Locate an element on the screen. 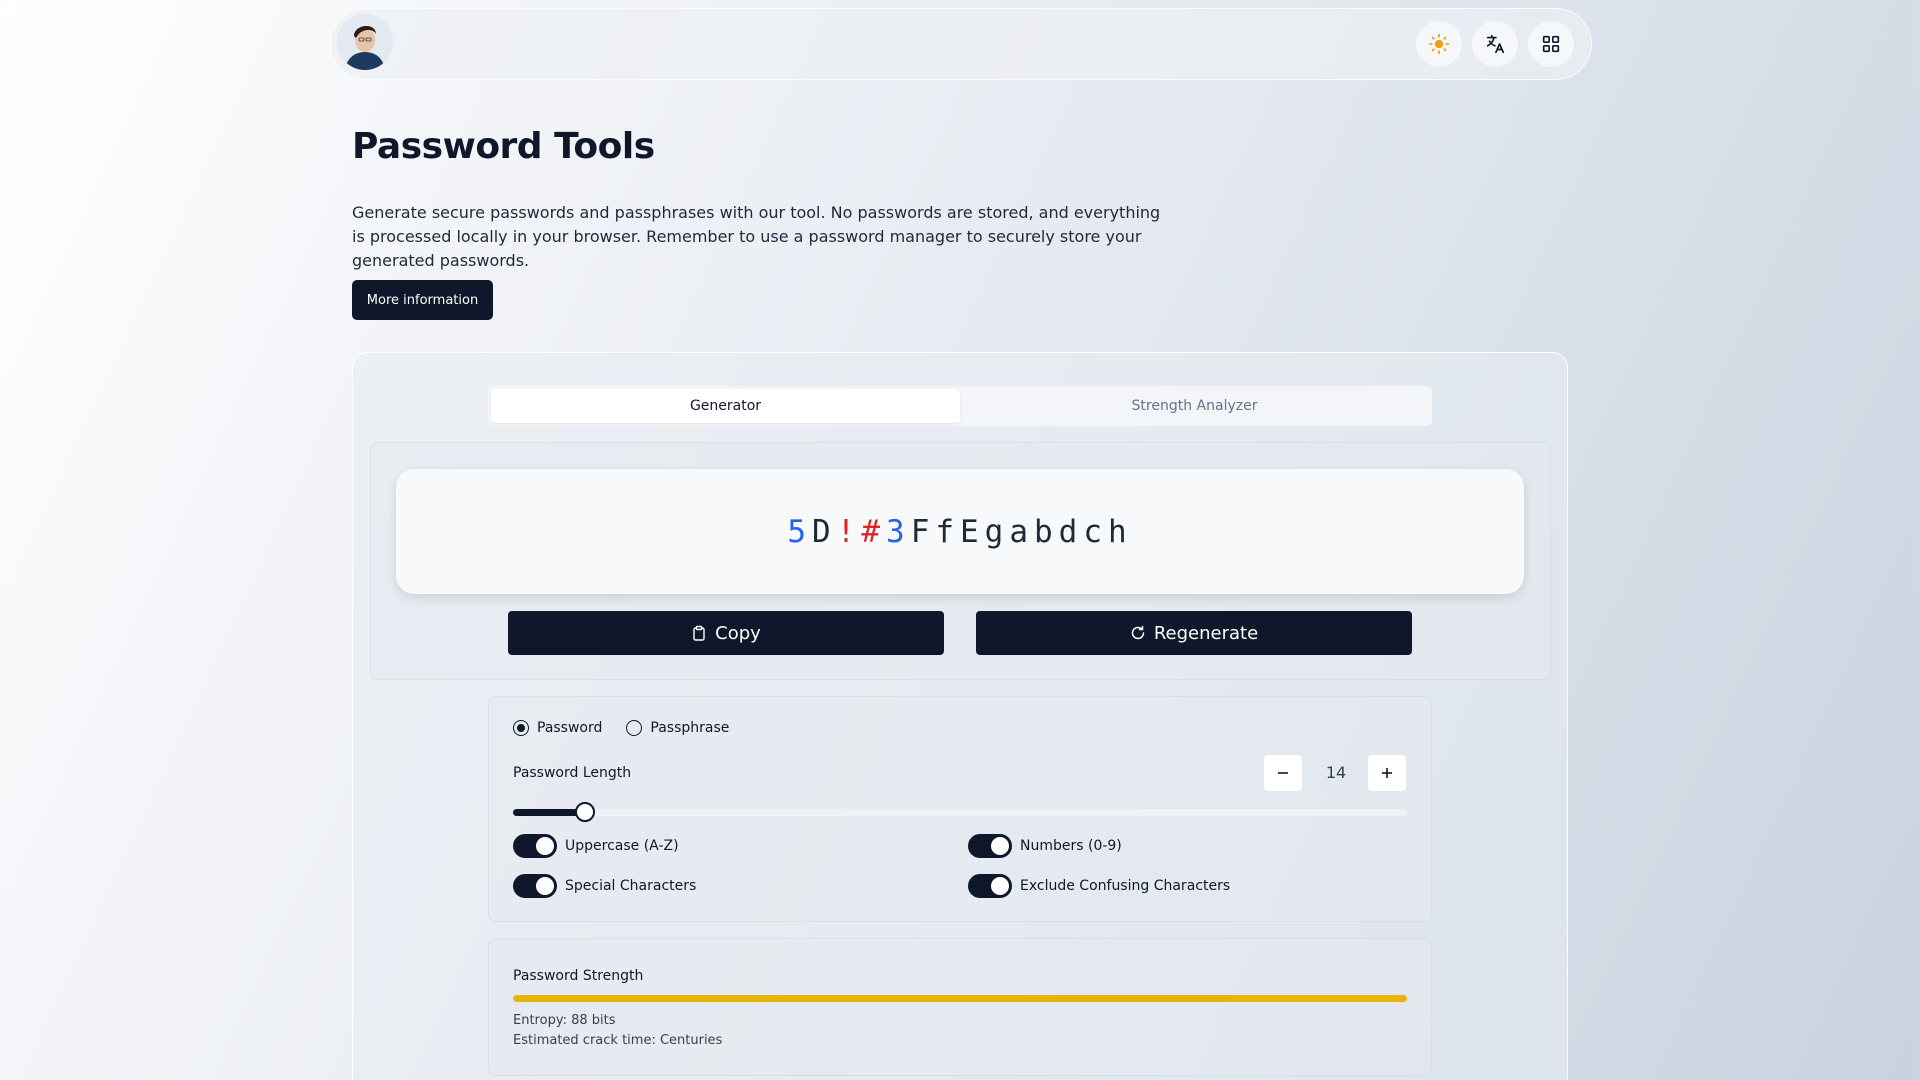 This screenshot has width=1920, height=1080. toggle-exclude-confusing is located at coordinates (990, 886).